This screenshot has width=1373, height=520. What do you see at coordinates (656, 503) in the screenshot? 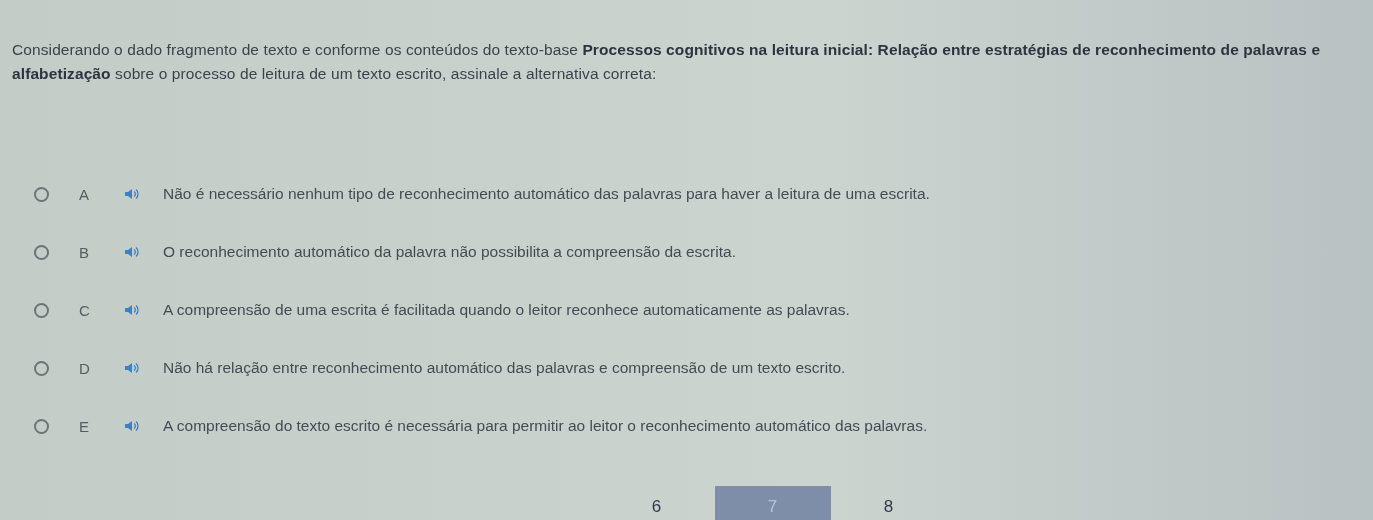
I see `page-button: 6` at bounding box center [656, 503].